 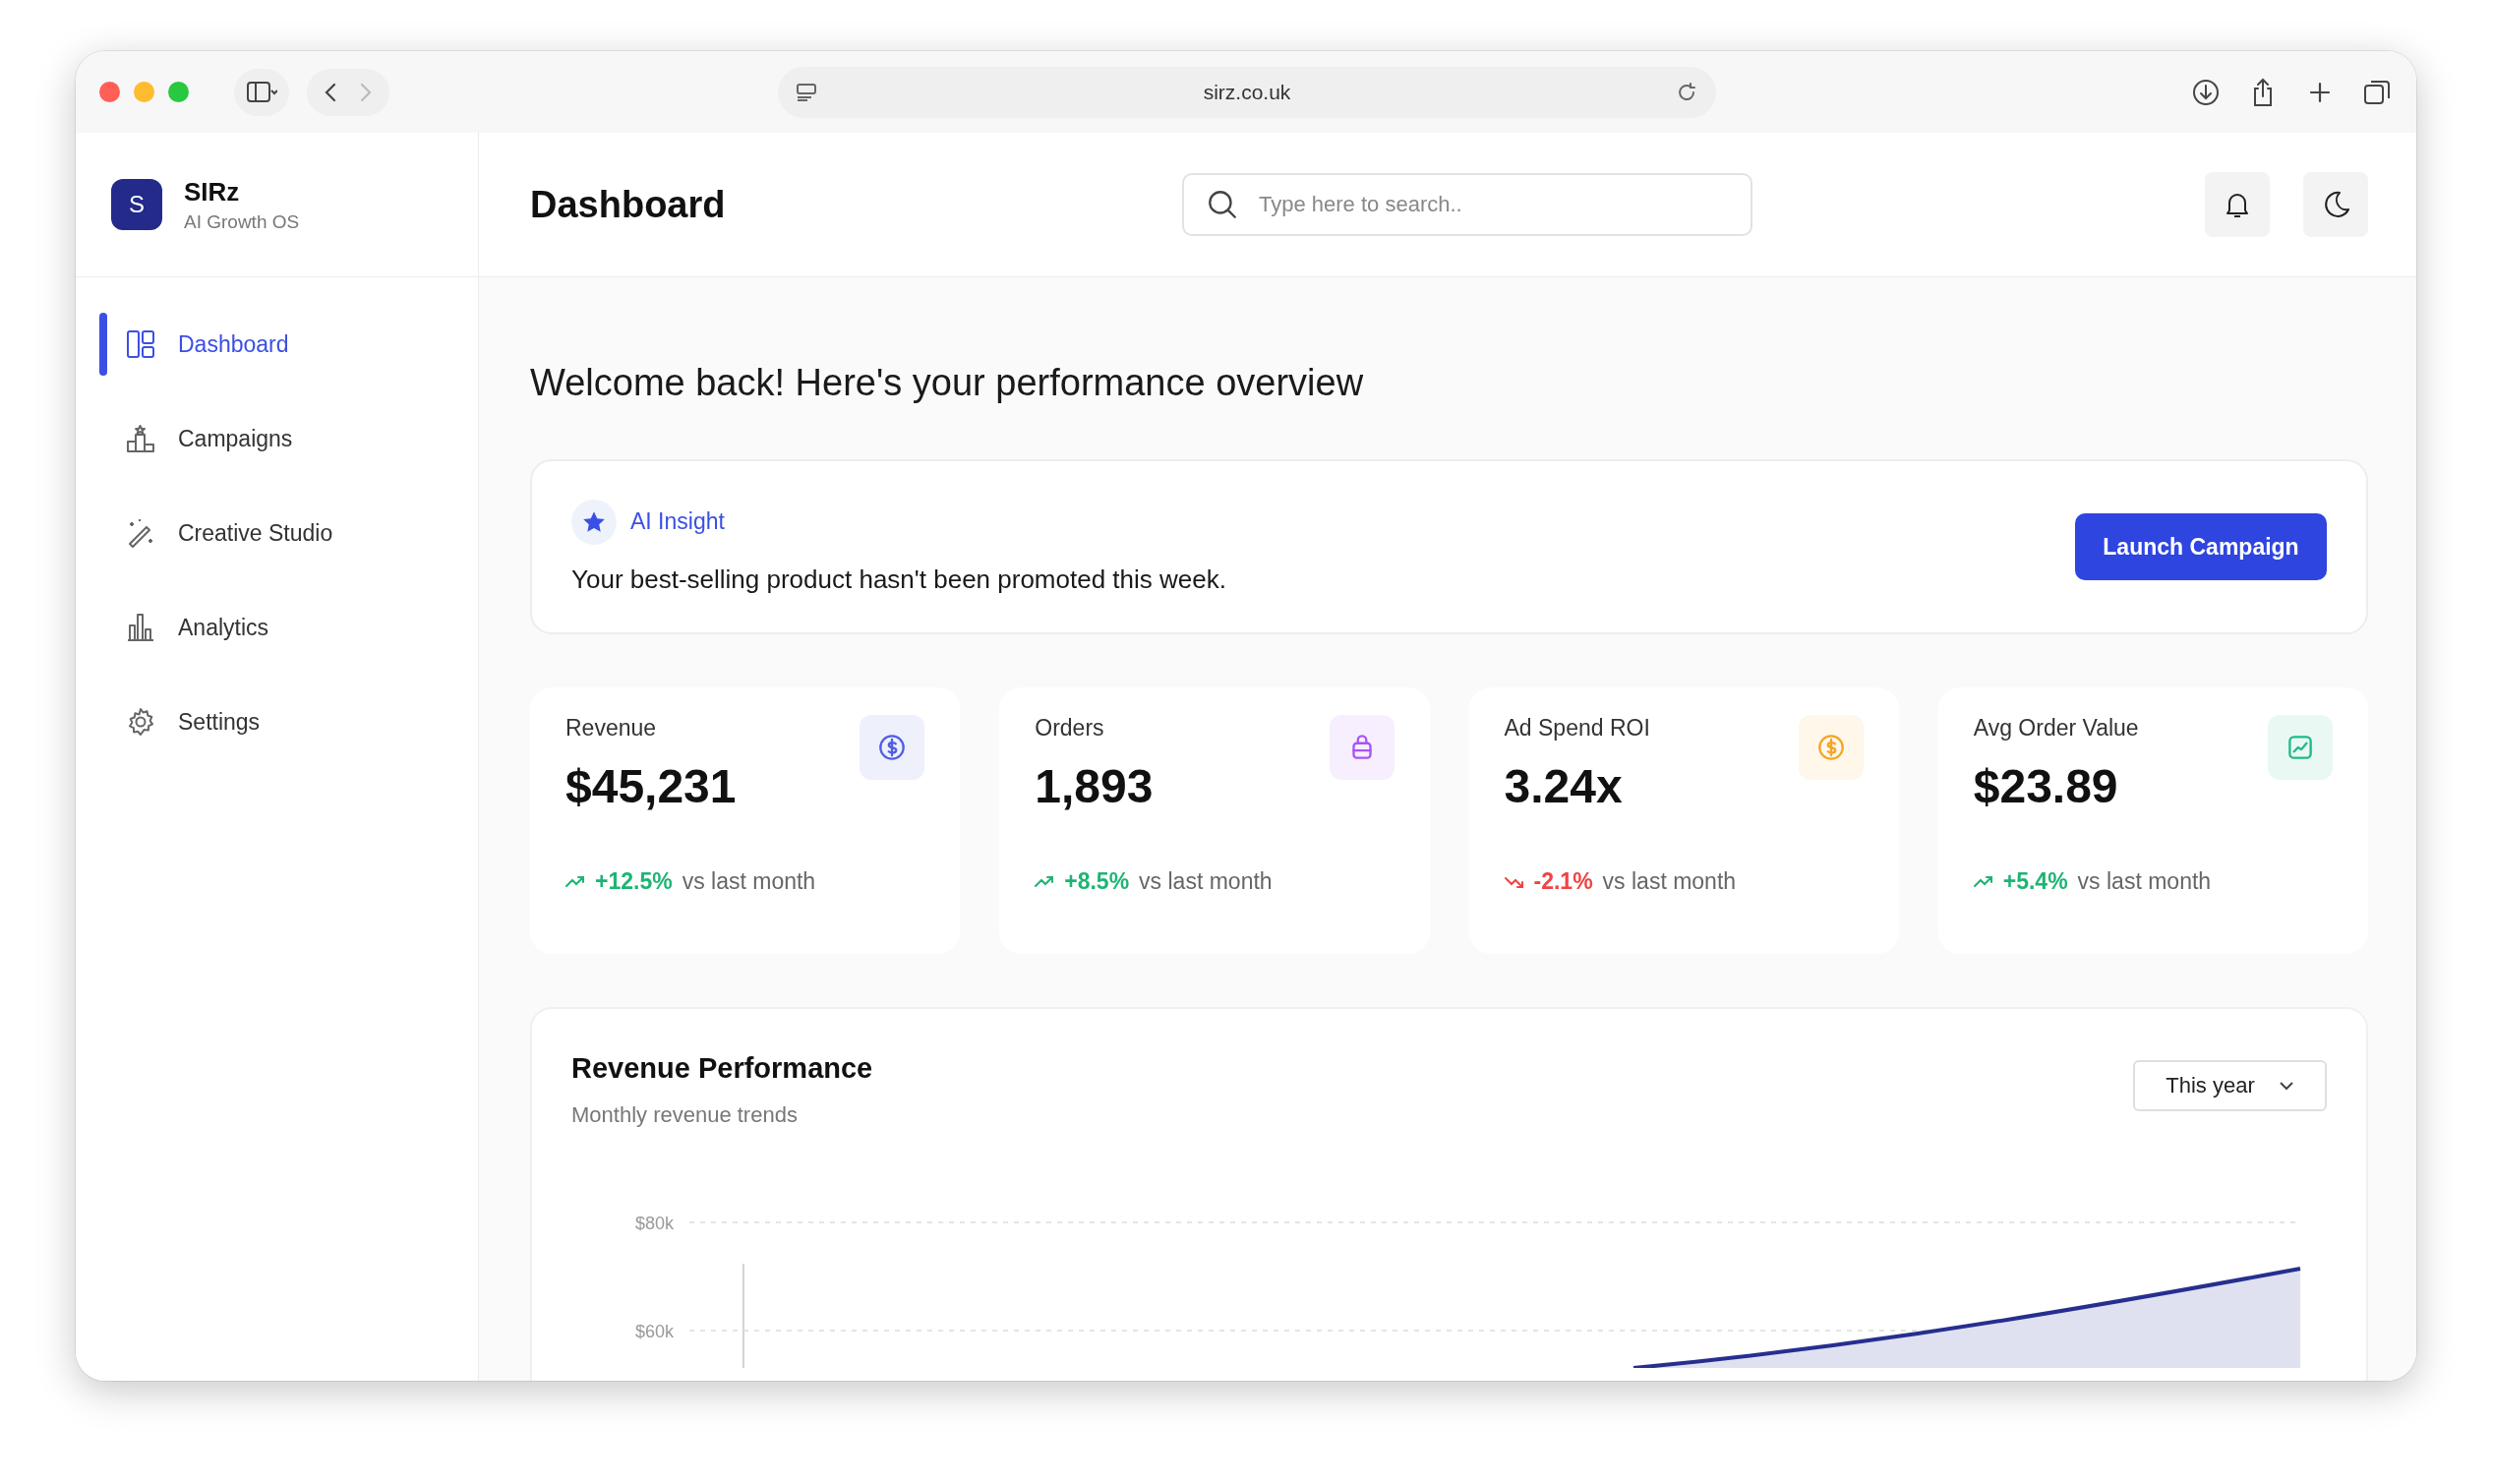 I want to click on insight-message: Your best-selling product hasn't been promoted this week., so click(x=898, y=580).